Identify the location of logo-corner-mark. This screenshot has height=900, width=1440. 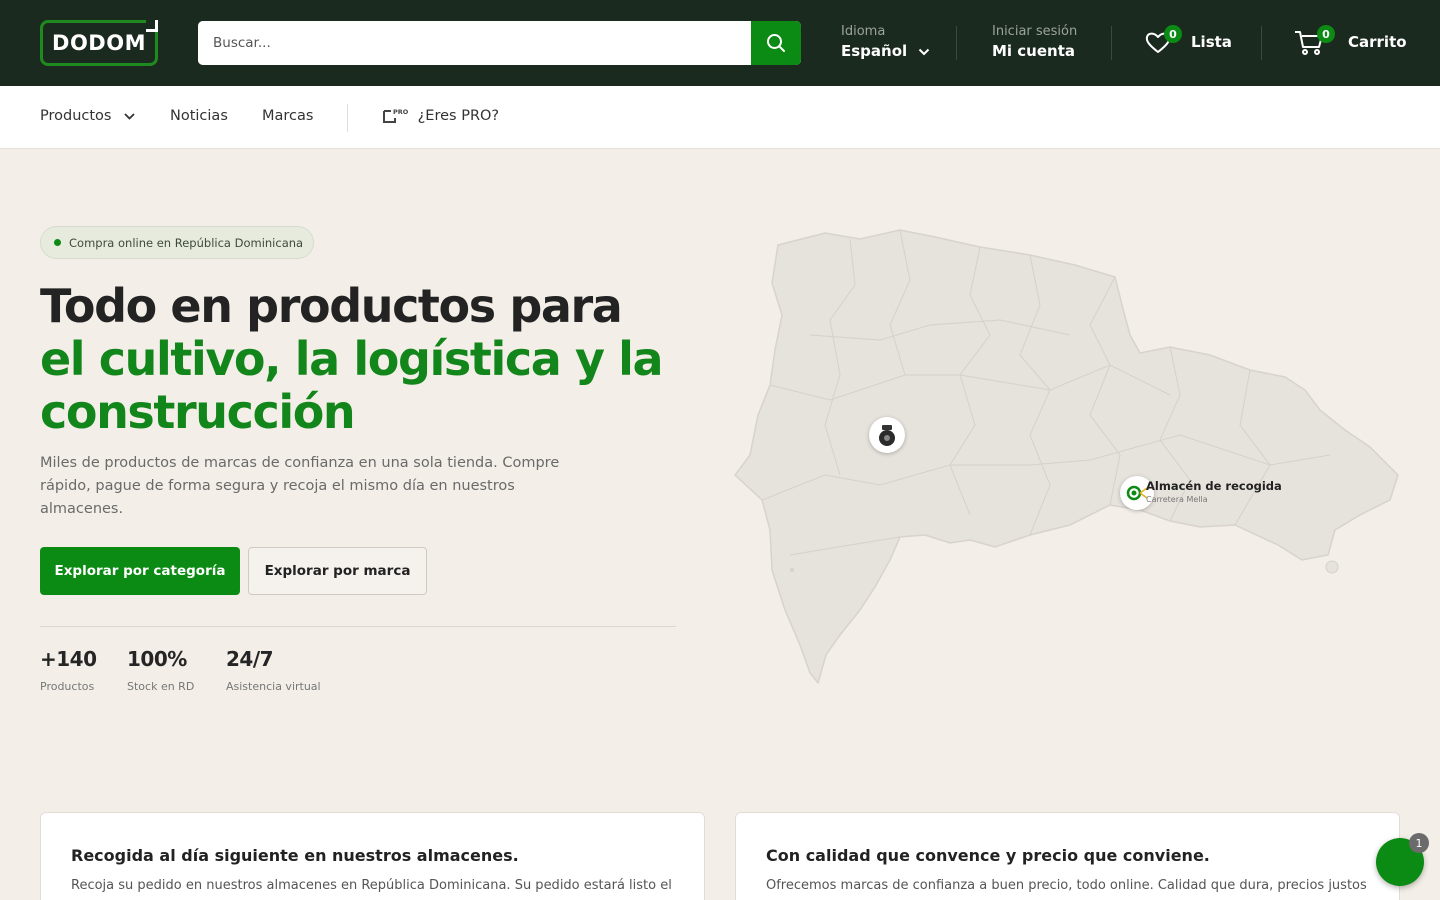
(152, 26).